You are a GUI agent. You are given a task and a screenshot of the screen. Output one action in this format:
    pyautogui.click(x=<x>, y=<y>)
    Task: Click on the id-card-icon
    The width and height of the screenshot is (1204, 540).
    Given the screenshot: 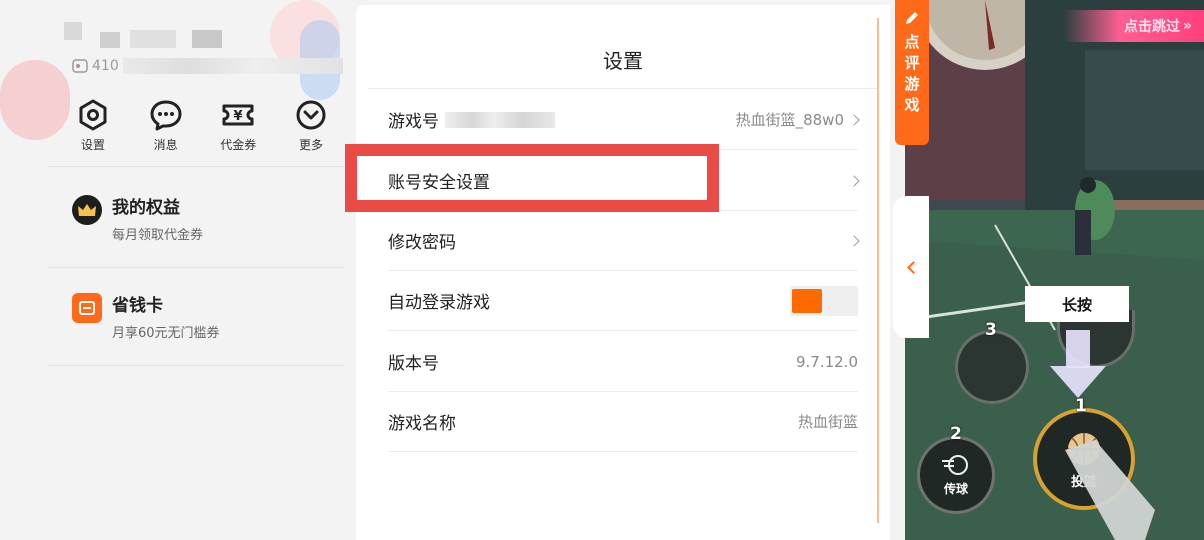 What is the action you would take?
    pyautogui.click(x=80, y=66)
    